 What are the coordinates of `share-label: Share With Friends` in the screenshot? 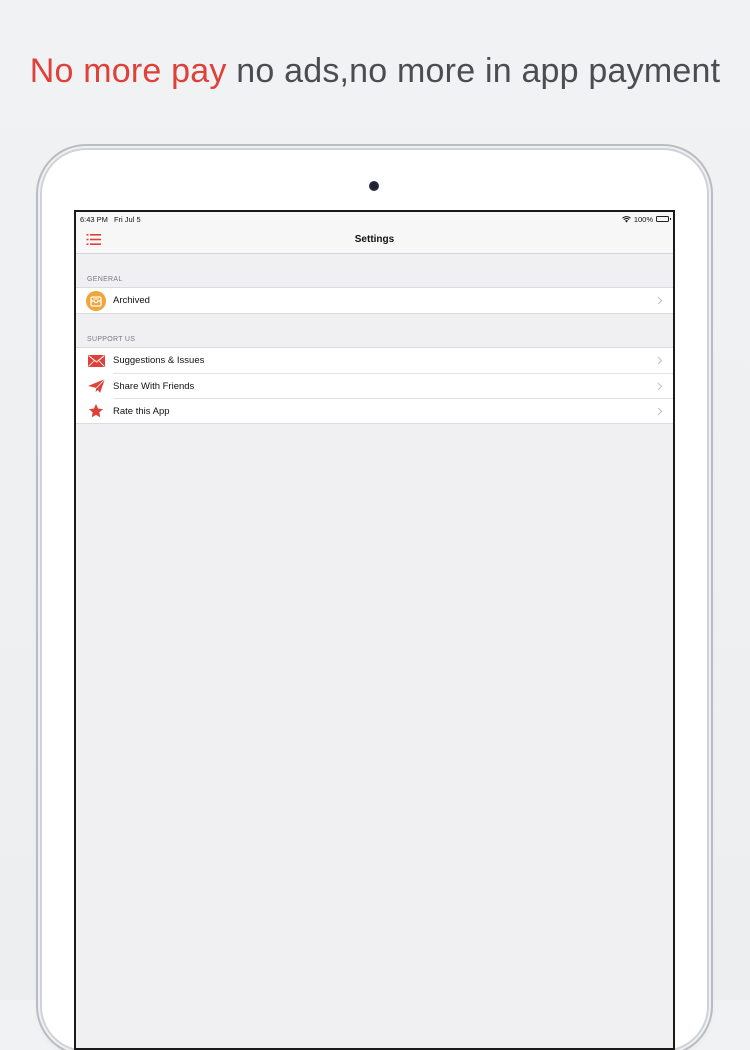 It's located at (154, 386).